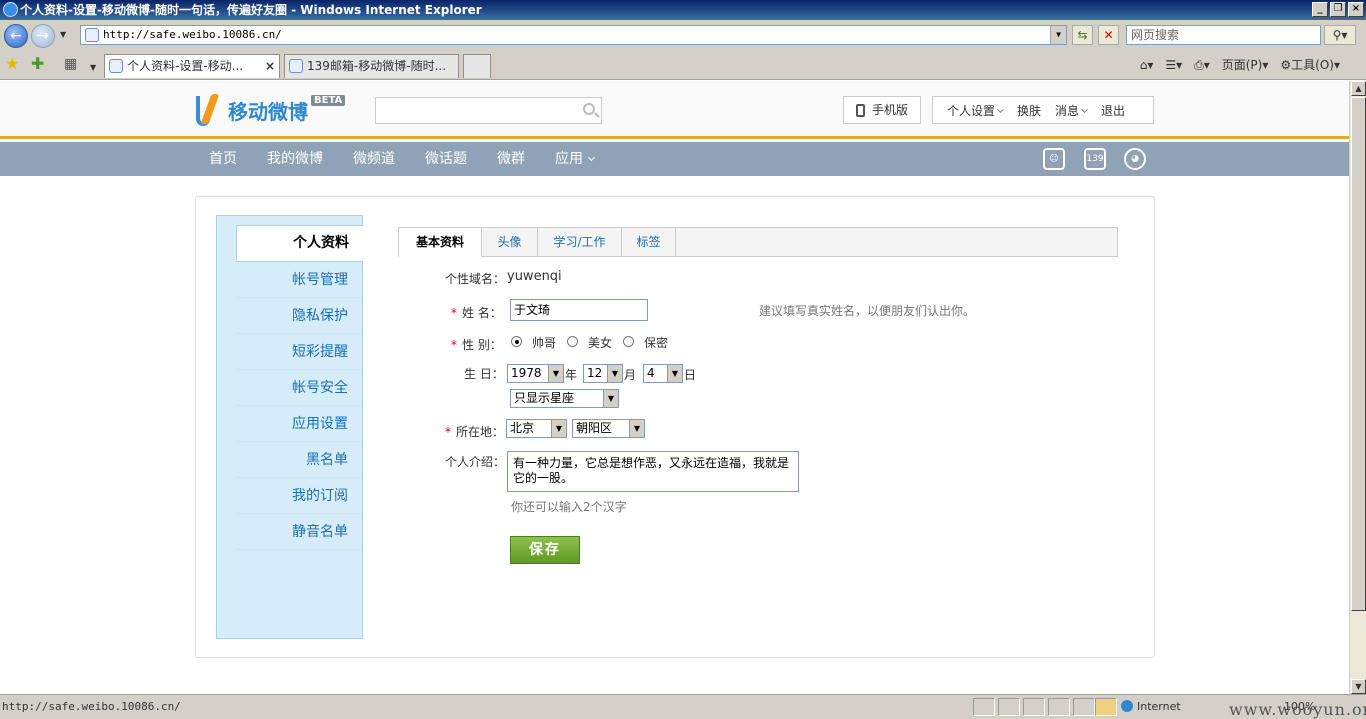 Image resolution: width=1366 pixels, height=719 pixels. What do you see at coordinates (1113, 110) in the screenshot?
I see `logout-link: 退出` at bounding box center [1113, 110].